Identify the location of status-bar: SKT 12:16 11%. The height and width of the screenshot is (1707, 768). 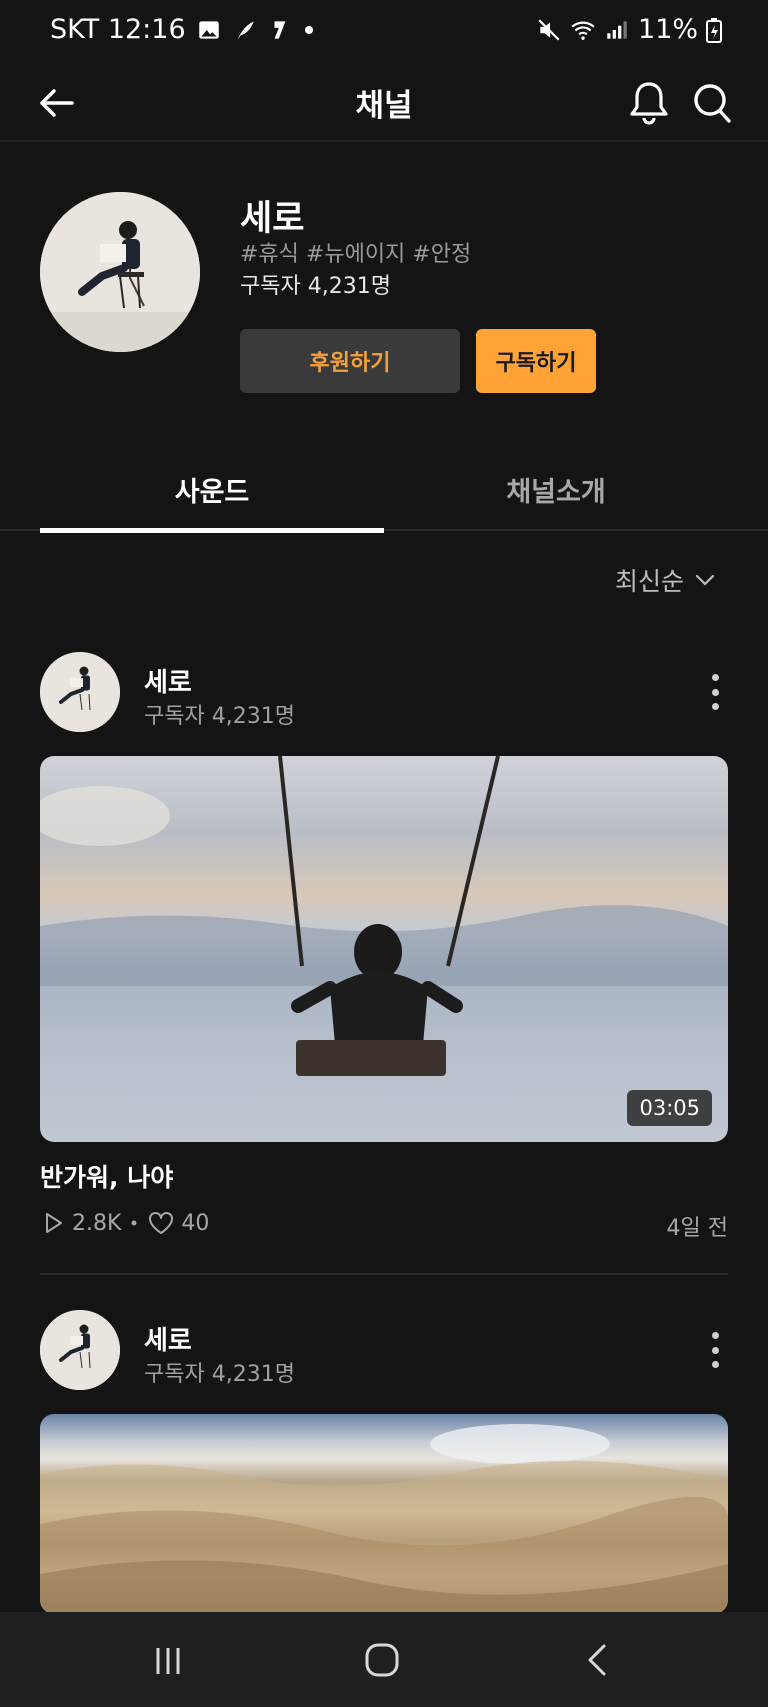
(384, 33).